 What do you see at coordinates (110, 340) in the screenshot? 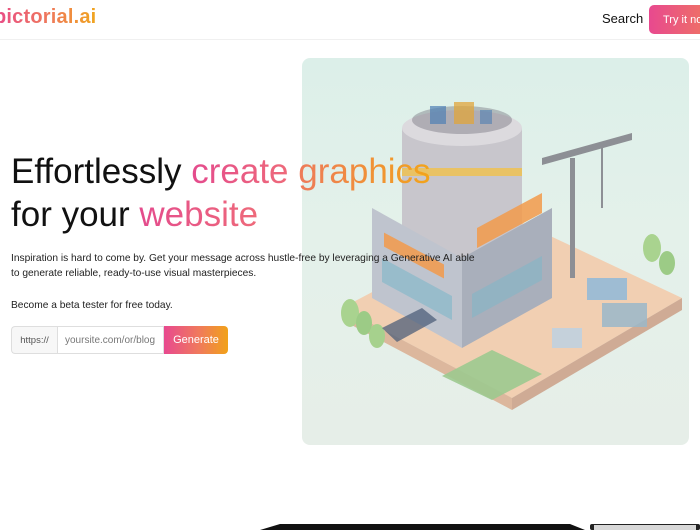
I see `website-url-input` at bounding box center [110, 340].